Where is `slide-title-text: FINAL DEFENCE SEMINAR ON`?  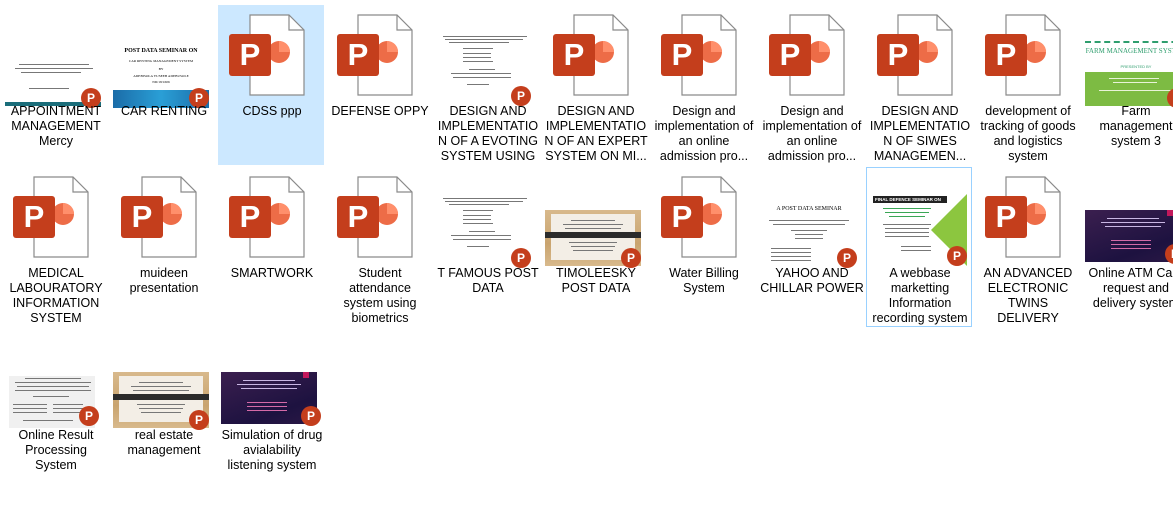
slide-title-text: FINAL DEFENCE SEMINAR ON is located at coordinates (910, 199).